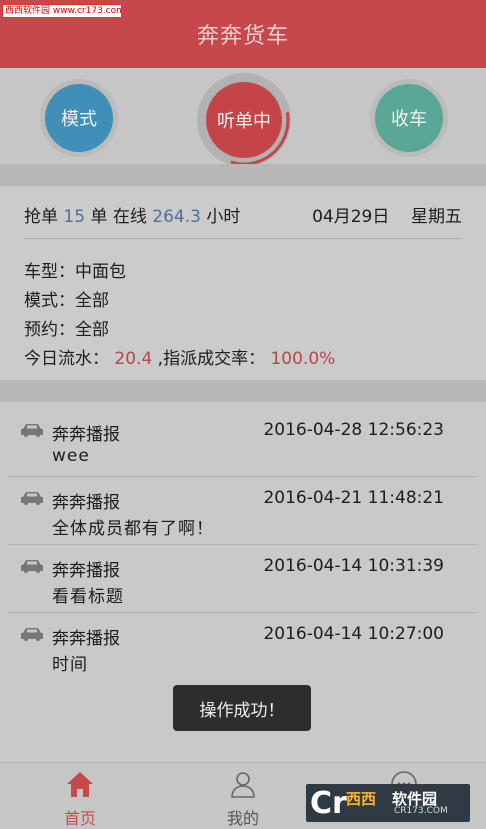 This screenshot has height=829, width=486. I want to click on logo-xixi: 西西, so click(361, 799).